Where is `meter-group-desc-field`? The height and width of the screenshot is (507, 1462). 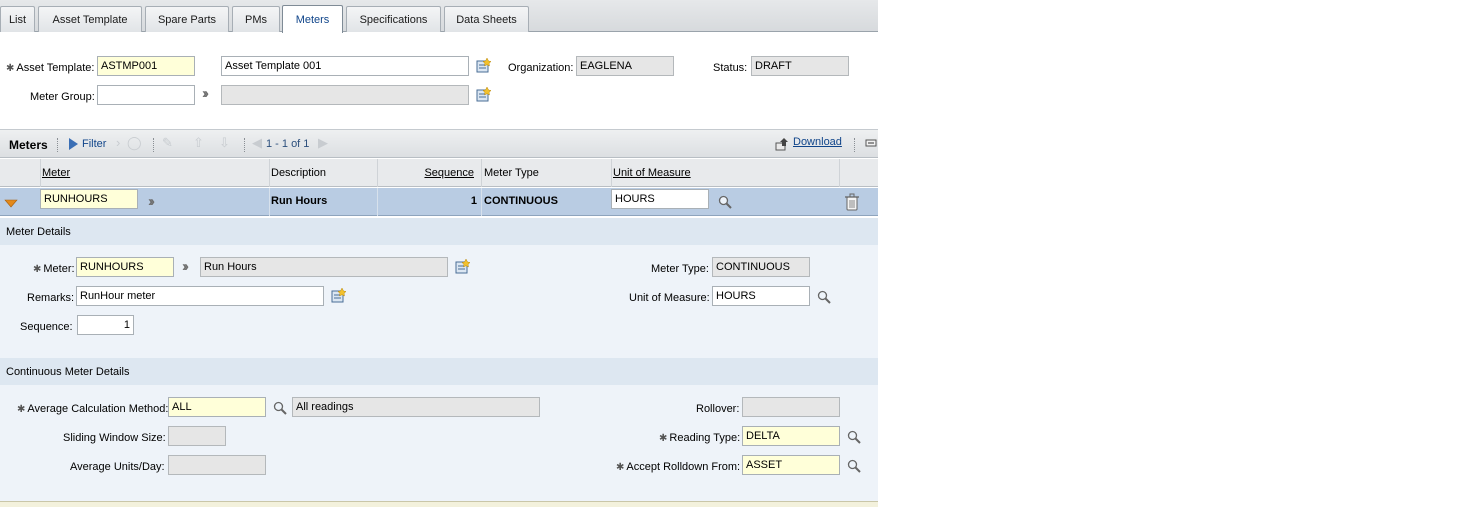 meter-group-desc-field is located at coordinates (345, 95).